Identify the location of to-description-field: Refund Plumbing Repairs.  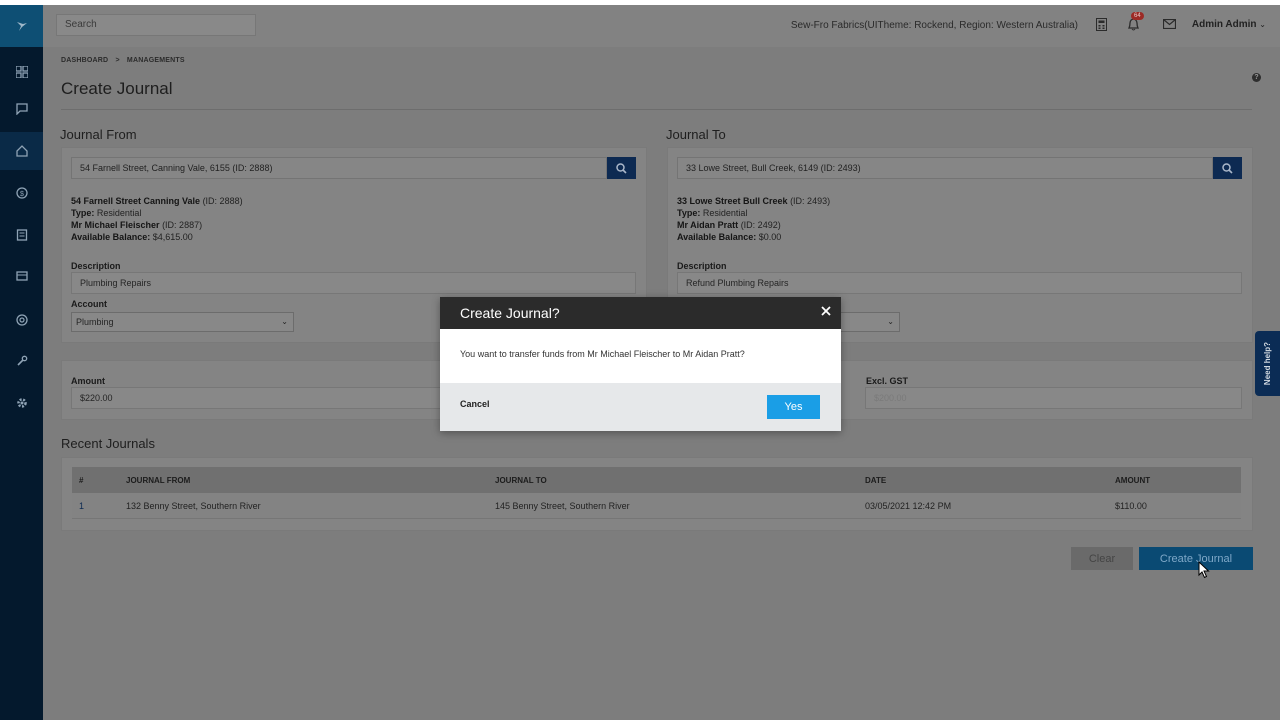
(959, 283).